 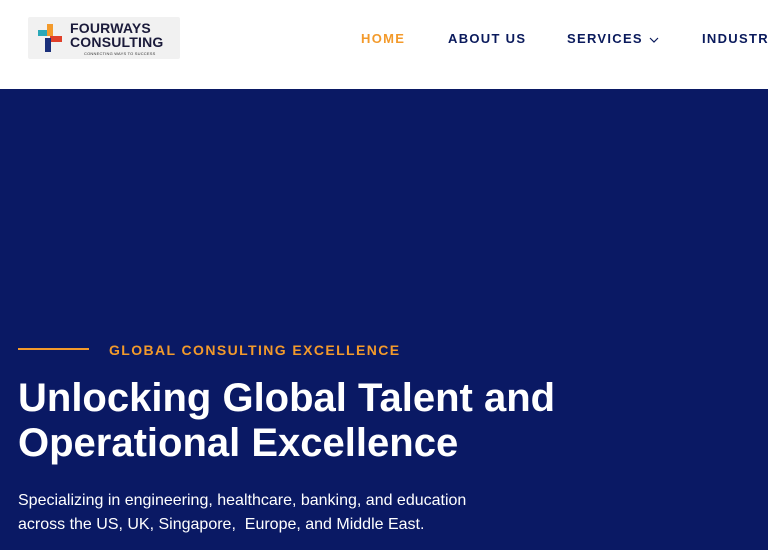 What do you see at coordinates (50, 38) in the screenshot?
I see `cross-logo-icon` at bounding box center [50, 38].